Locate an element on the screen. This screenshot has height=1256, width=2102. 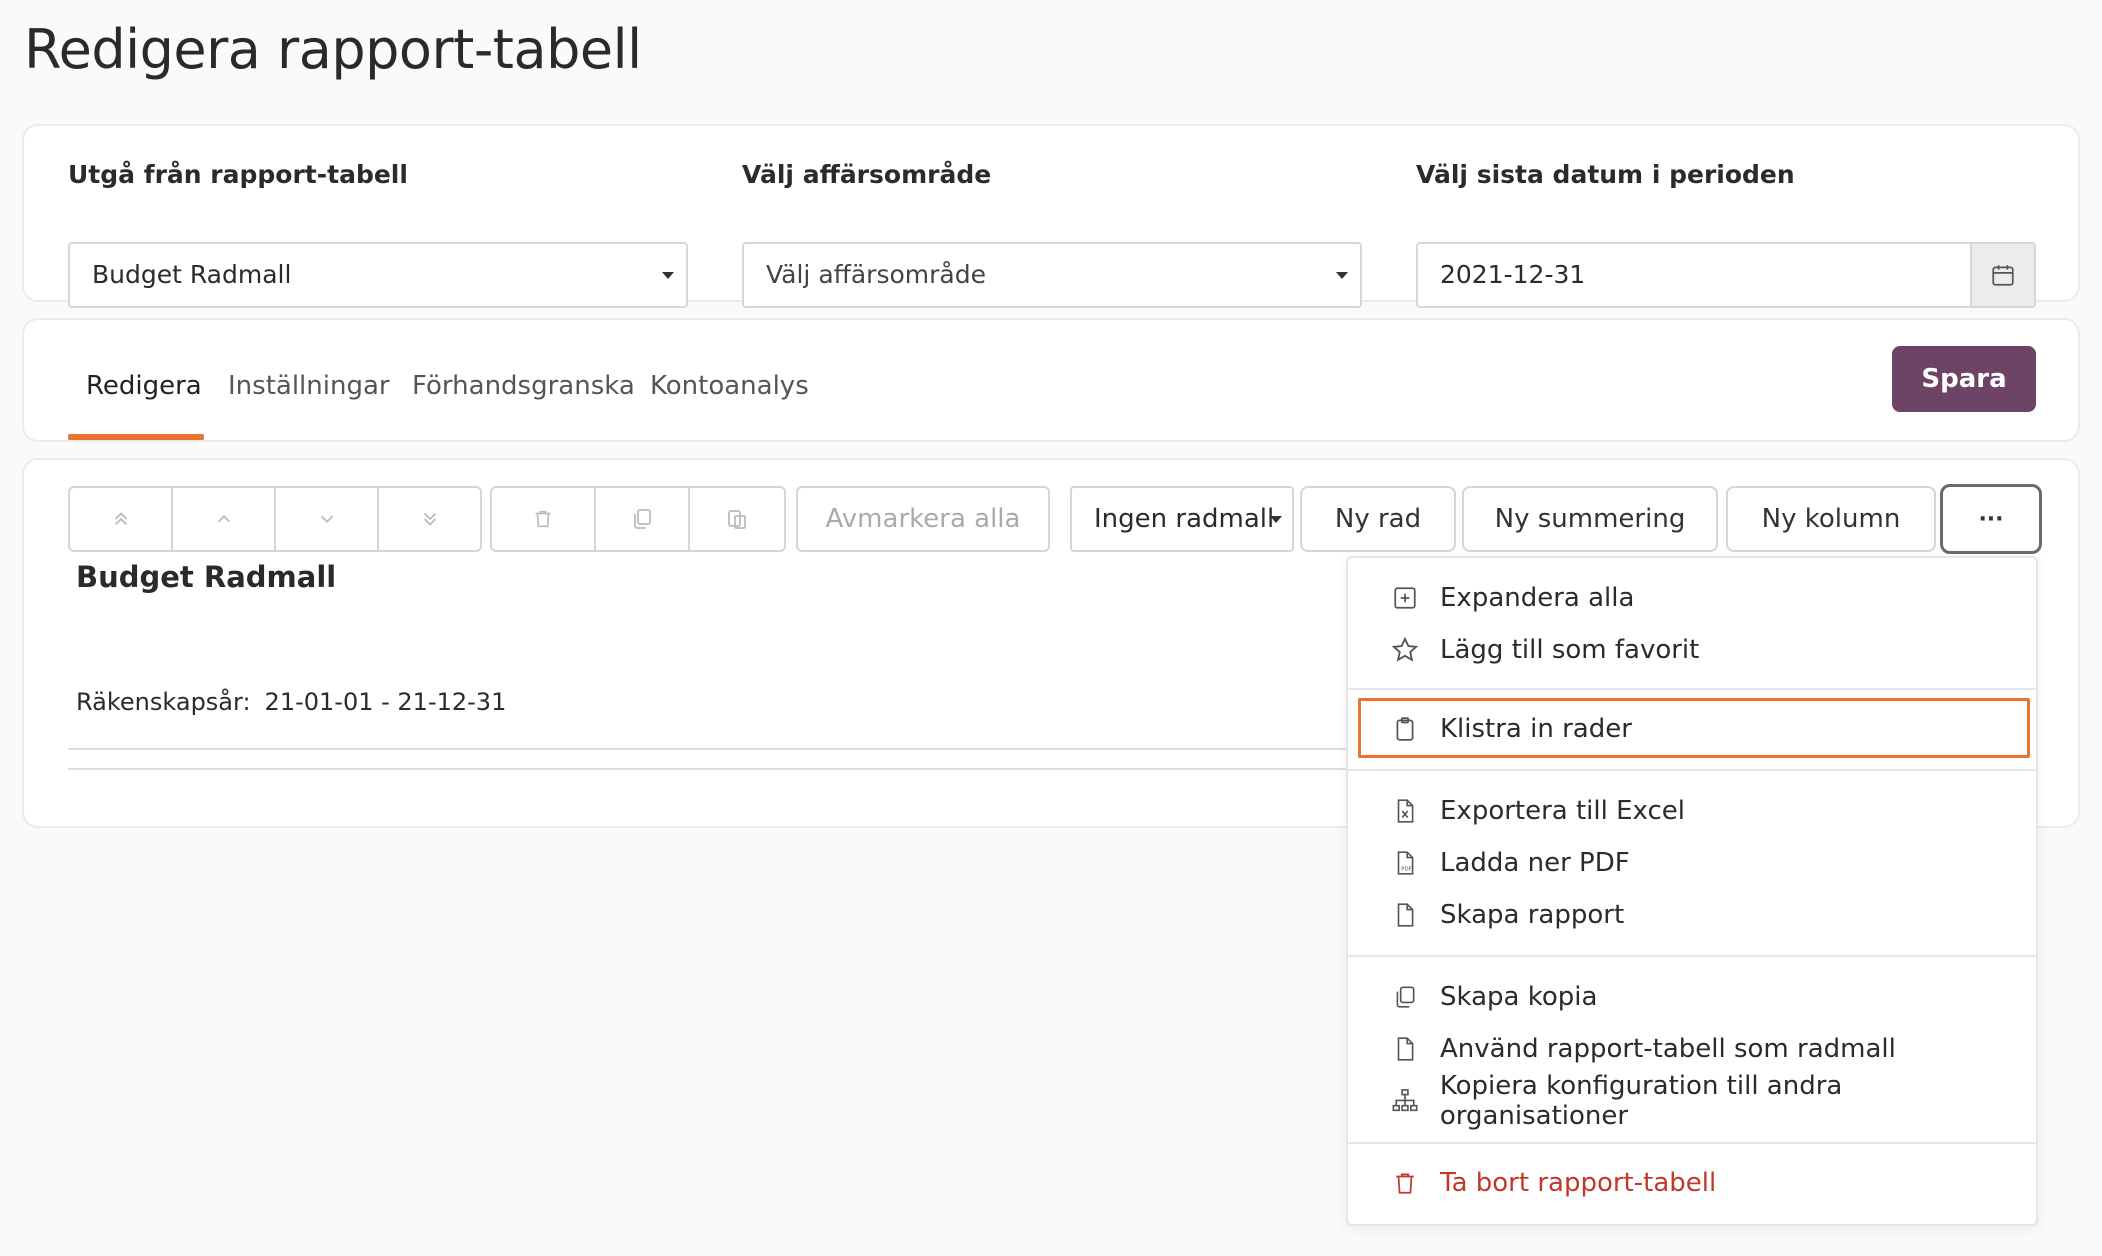
svg-text: PDF is located at coordinates (1406, 870).